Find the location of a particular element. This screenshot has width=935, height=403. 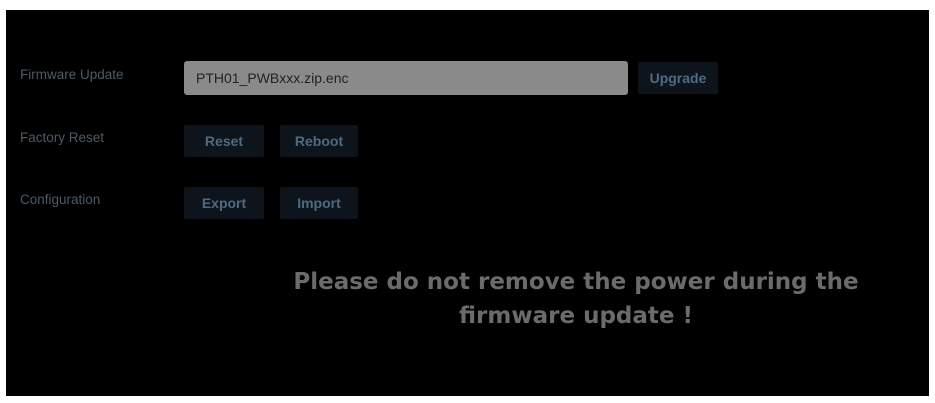

export-button: Export is located at coordinates (224, 203).